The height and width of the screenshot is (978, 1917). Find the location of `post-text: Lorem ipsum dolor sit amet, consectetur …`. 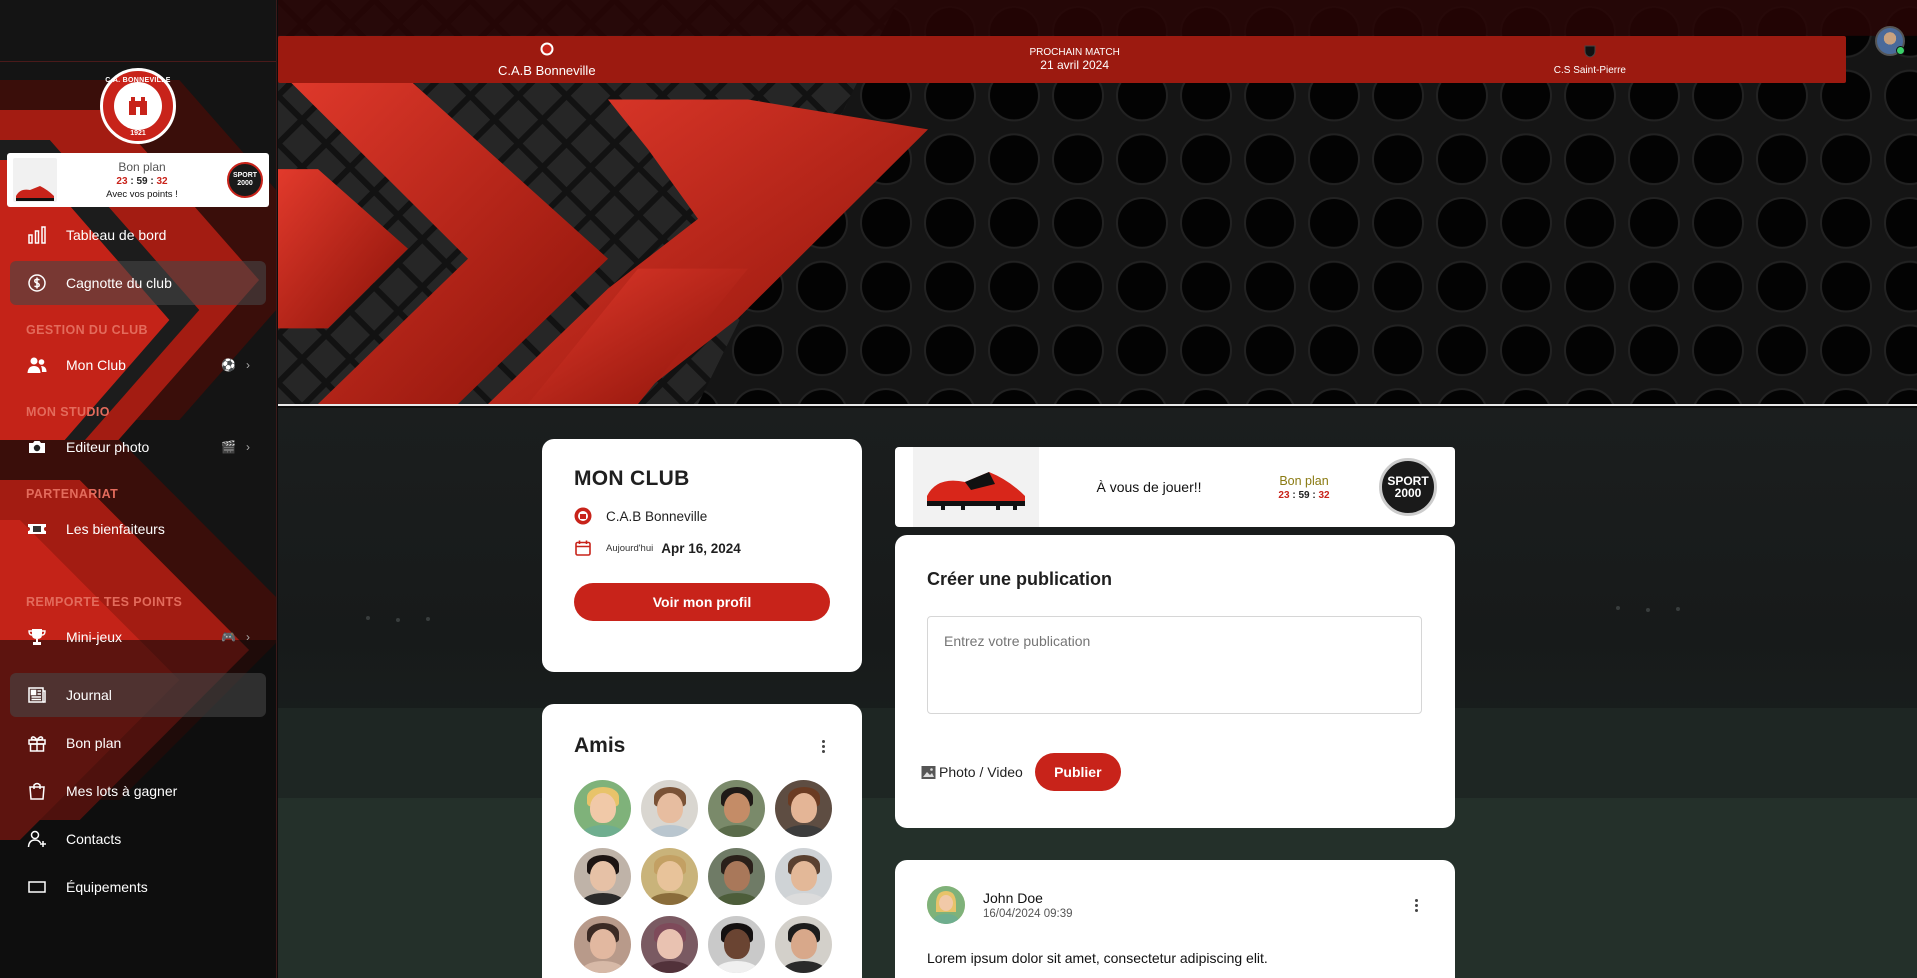

post-text: Lorem ipsum dolor sit amet, consectetur … is located at coordinates (1097, 958).